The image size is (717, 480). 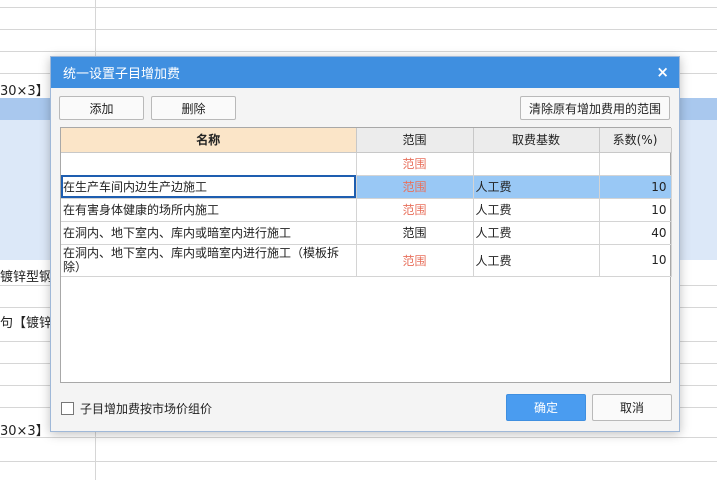 I want to click on table-row: 在洞内、地下室内、库内或暗室内进行施工 范围 人工费 40, so click(x=366, y=233).